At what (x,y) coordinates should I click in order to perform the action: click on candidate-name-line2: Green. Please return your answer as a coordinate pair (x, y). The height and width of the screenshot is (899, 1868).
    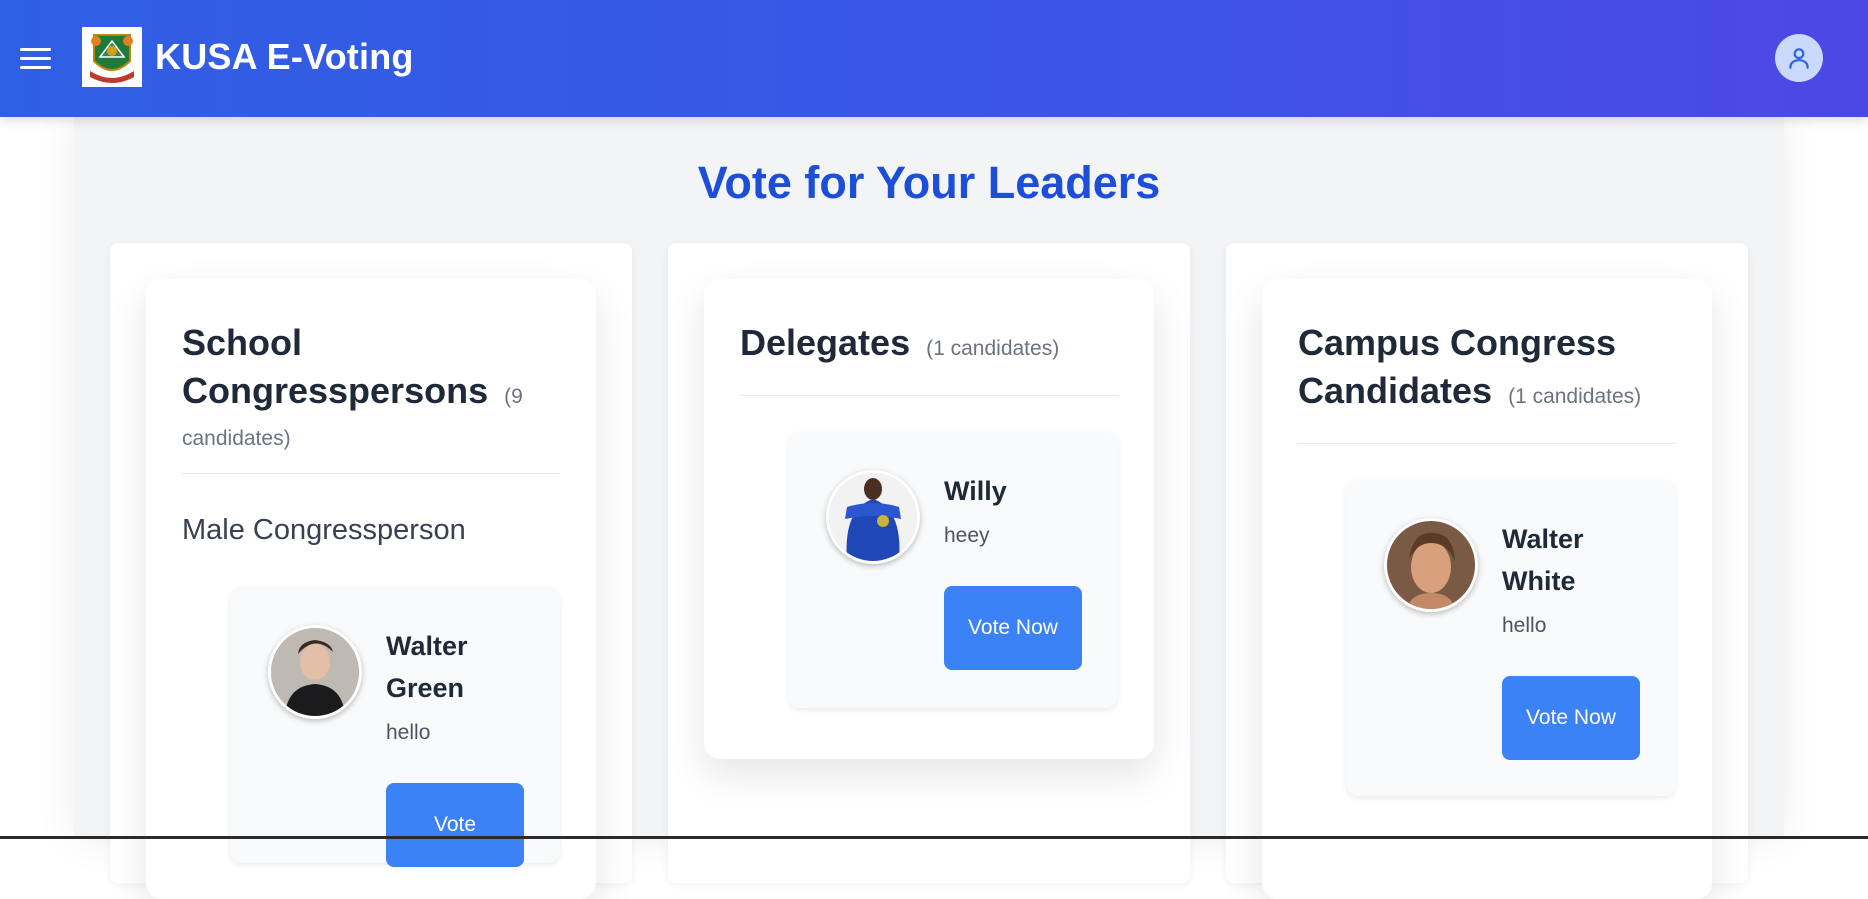
    Looking at the image, I should click on (425, 688).